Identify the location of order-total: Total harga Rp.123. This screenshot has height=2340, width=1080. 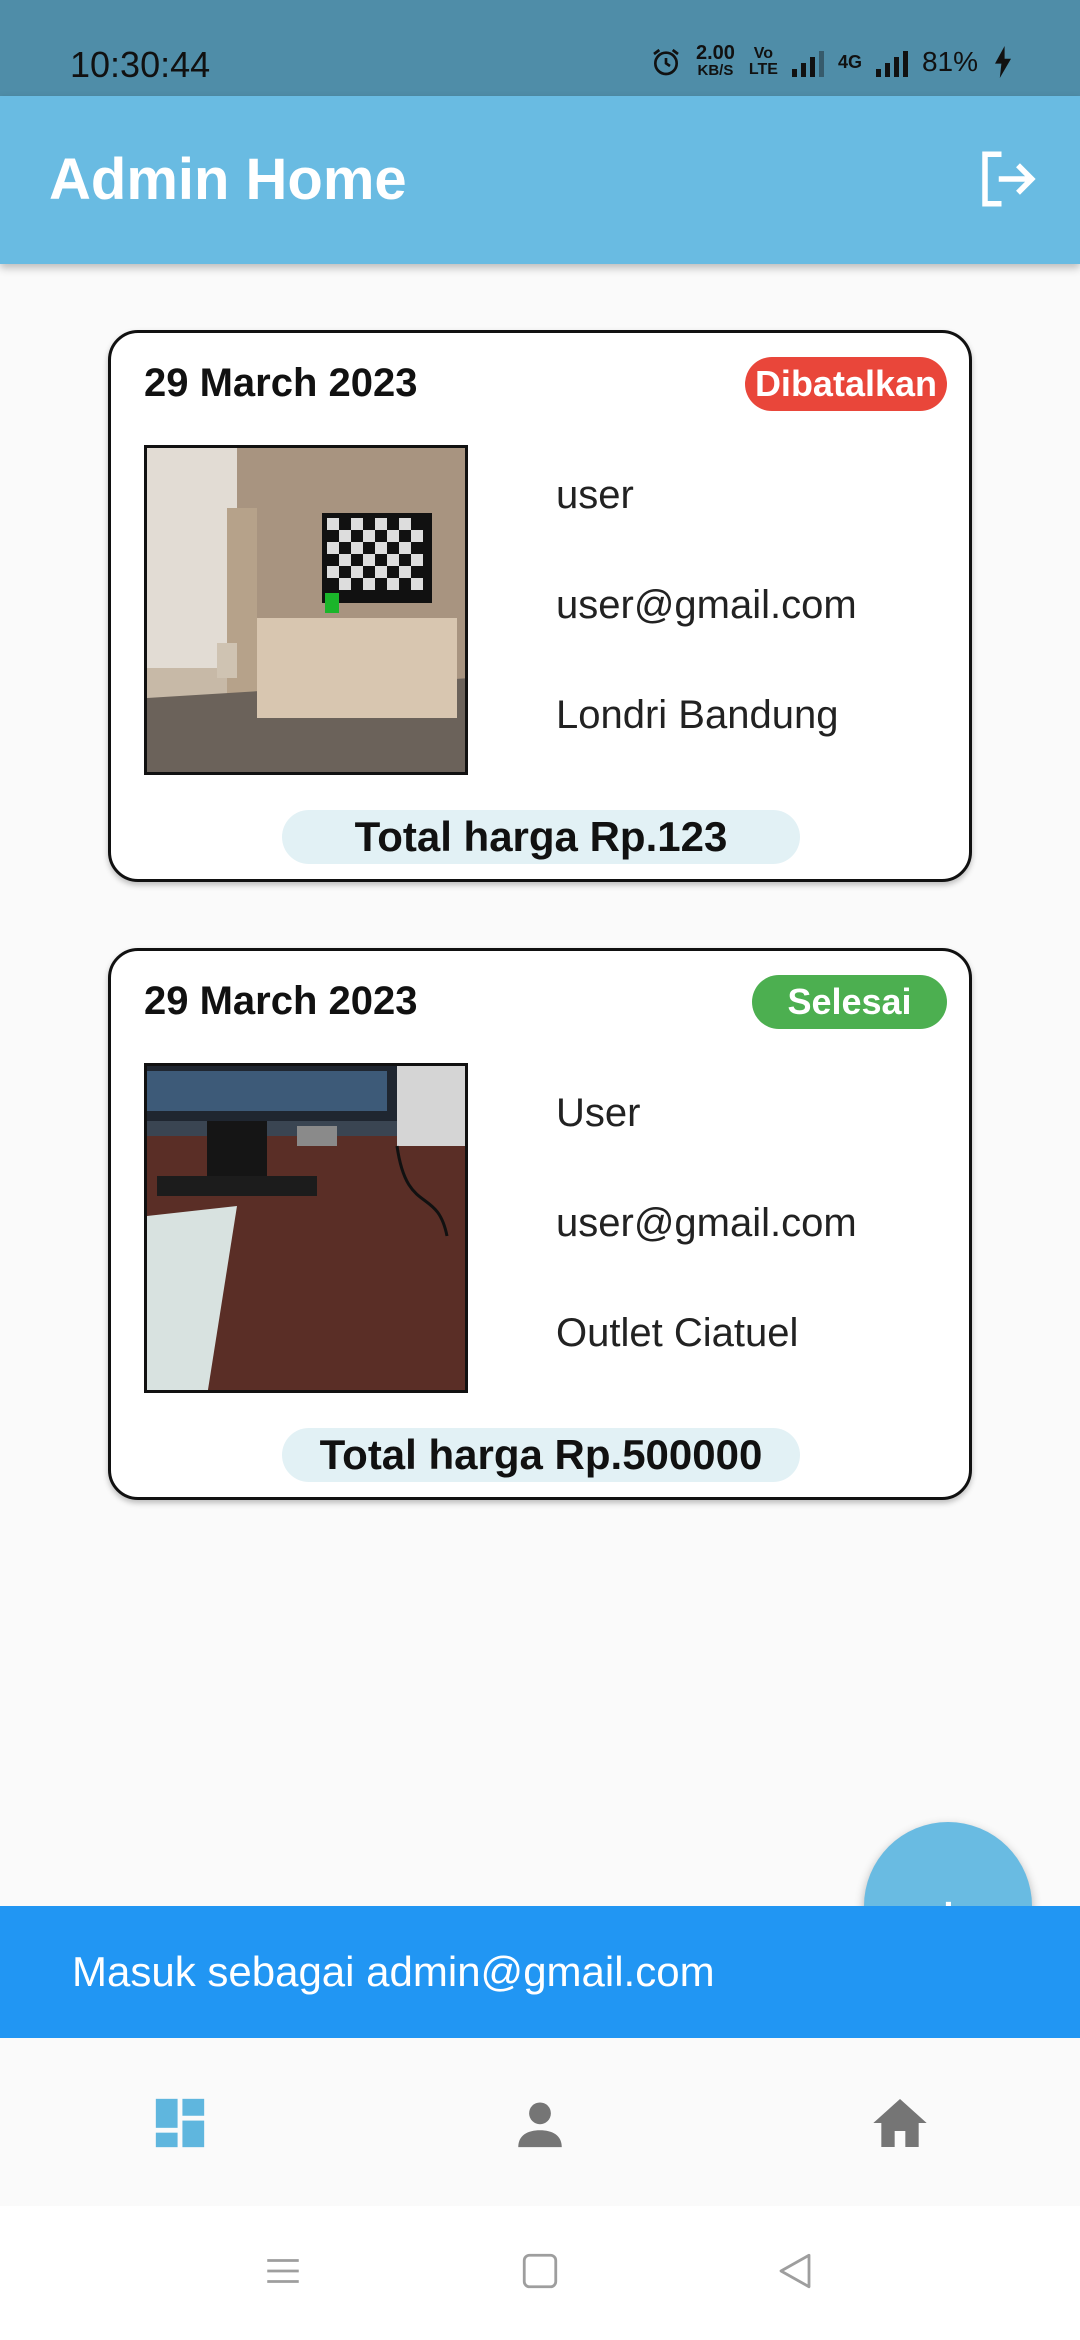
(541, 837).